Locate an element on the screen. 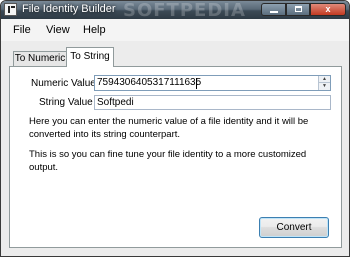  close-icon: x is located at coordinates (328, 9).